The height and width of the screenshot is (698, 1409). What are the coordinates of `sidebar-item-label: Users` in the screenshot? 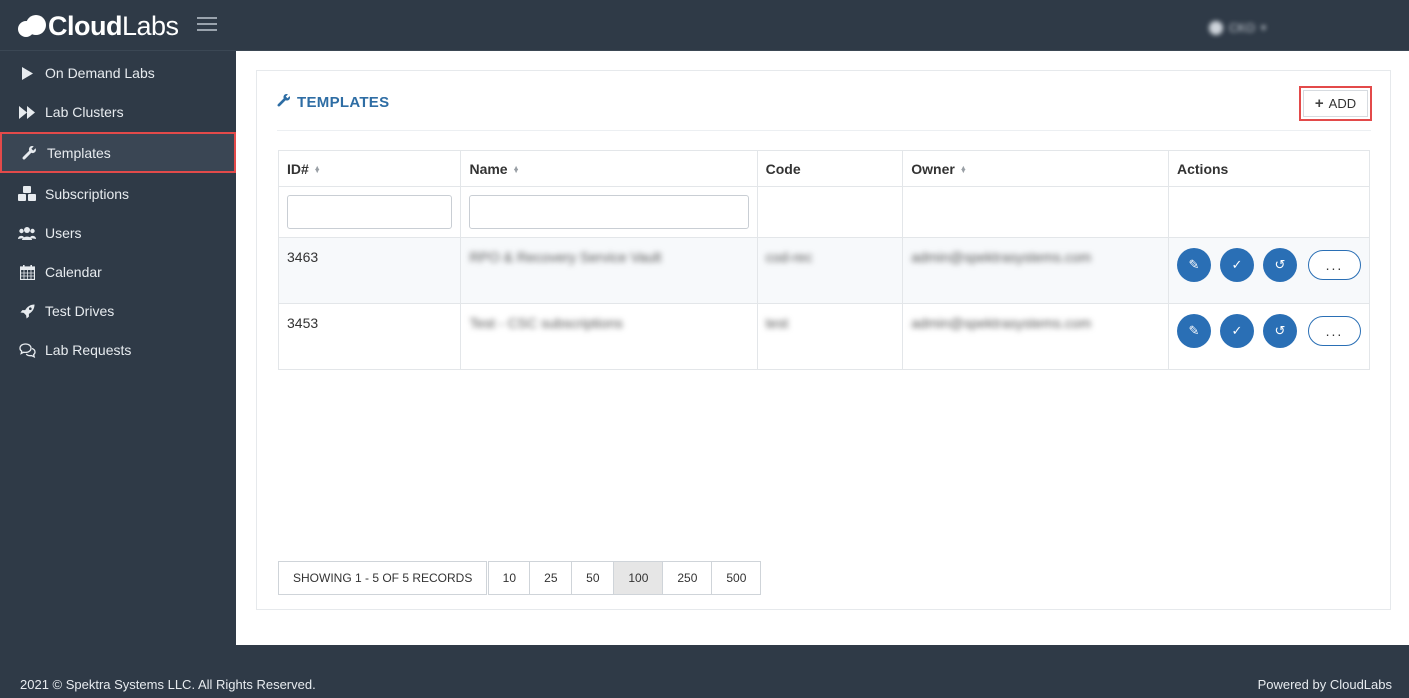 It's located at (63, 233).